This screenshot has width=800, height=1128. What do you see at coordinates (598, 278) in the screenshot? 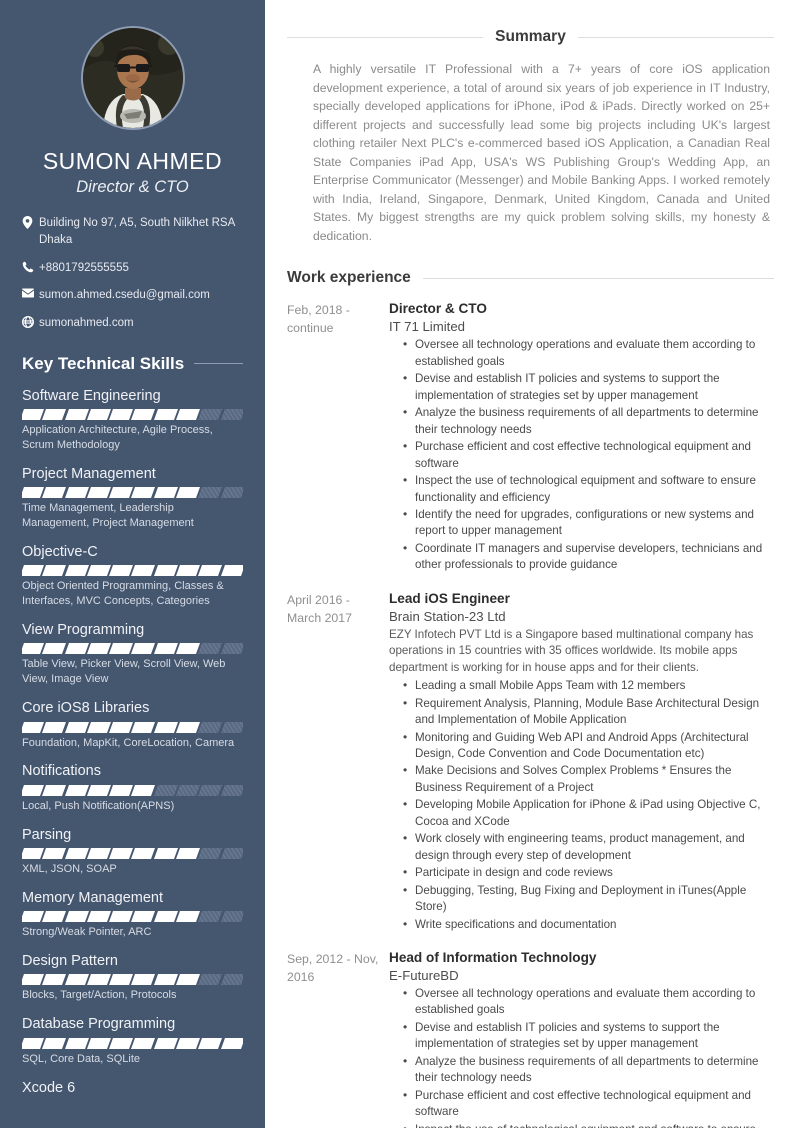
I see `heading-rule` at bounding box center [598, 278].